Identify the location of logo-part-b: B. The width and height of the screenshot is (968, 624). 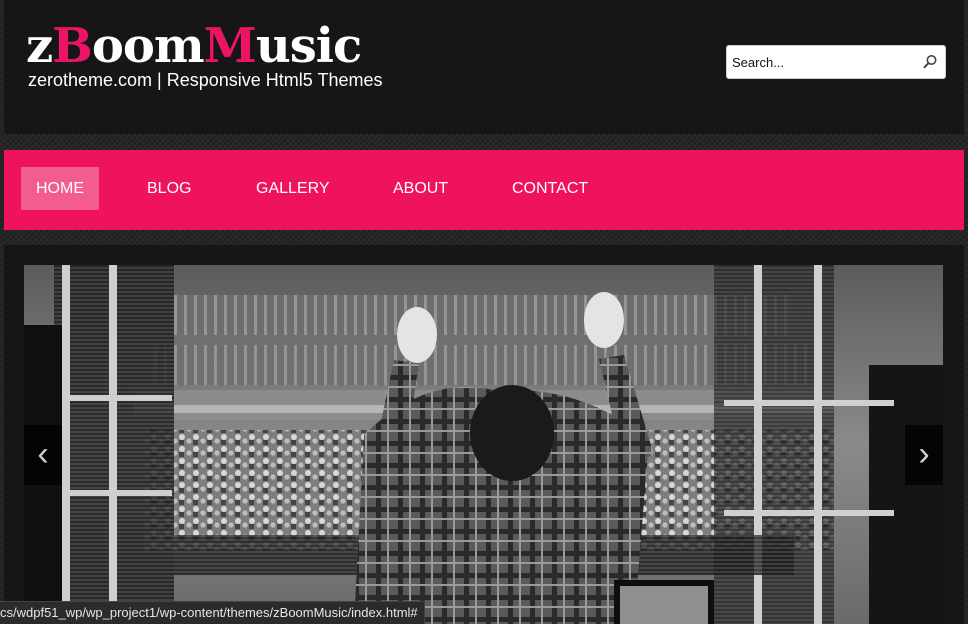
(72, 46).